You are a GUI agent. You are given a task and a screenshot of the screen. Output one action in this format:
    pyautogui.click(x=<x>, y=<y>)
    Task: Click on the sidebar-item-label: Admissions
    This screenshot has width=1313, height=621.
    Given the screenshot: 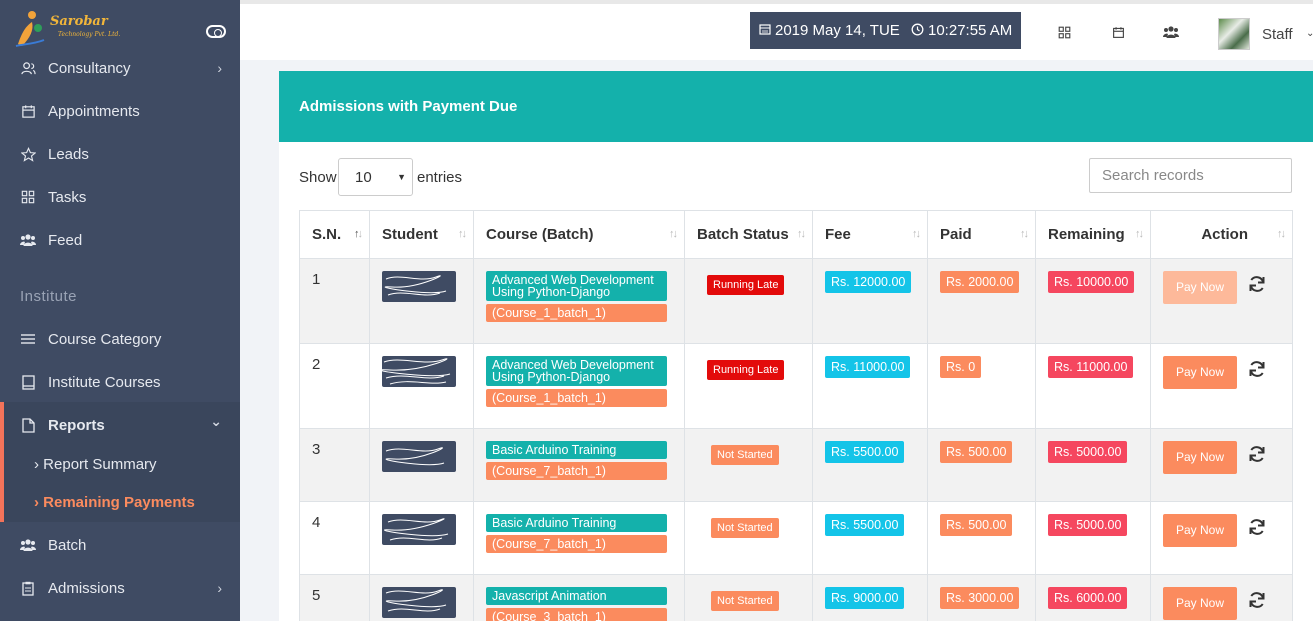 What is the action you would take?
    pyautogui.click(x=86, y=588)
    